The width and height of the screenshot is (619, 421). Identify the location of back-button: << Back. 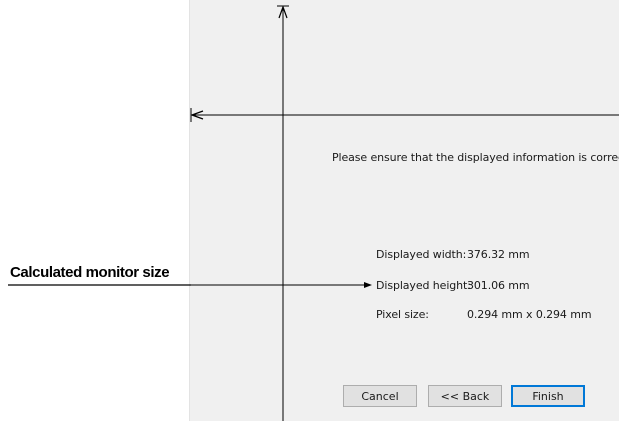
(465, 396).